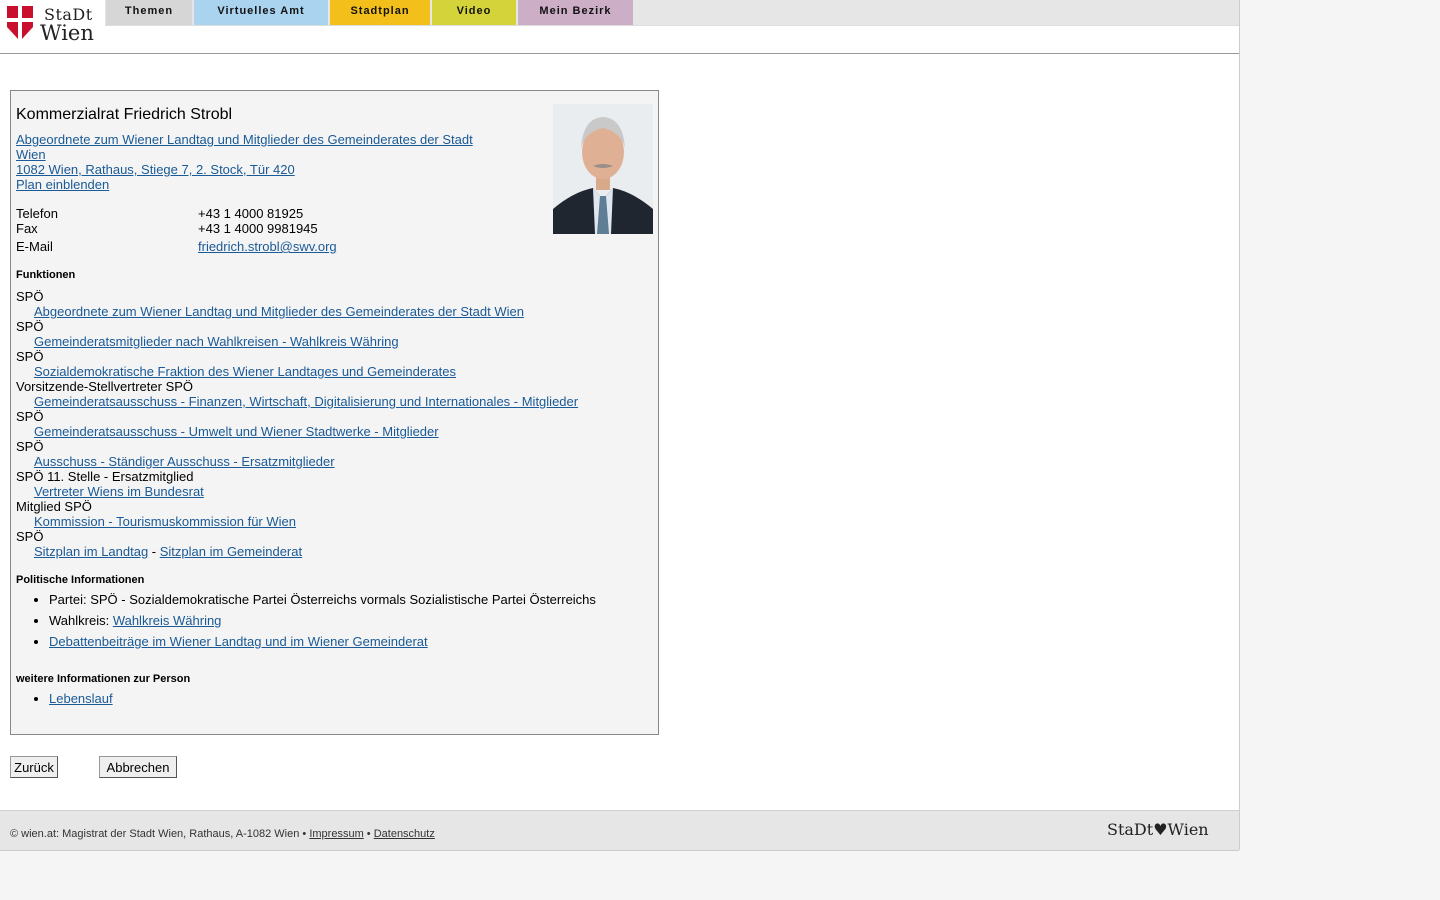  Describe the element at coordinates (380, 12) in the screenshot. I see `tab-stadtplan: Stadtplan` at that location.